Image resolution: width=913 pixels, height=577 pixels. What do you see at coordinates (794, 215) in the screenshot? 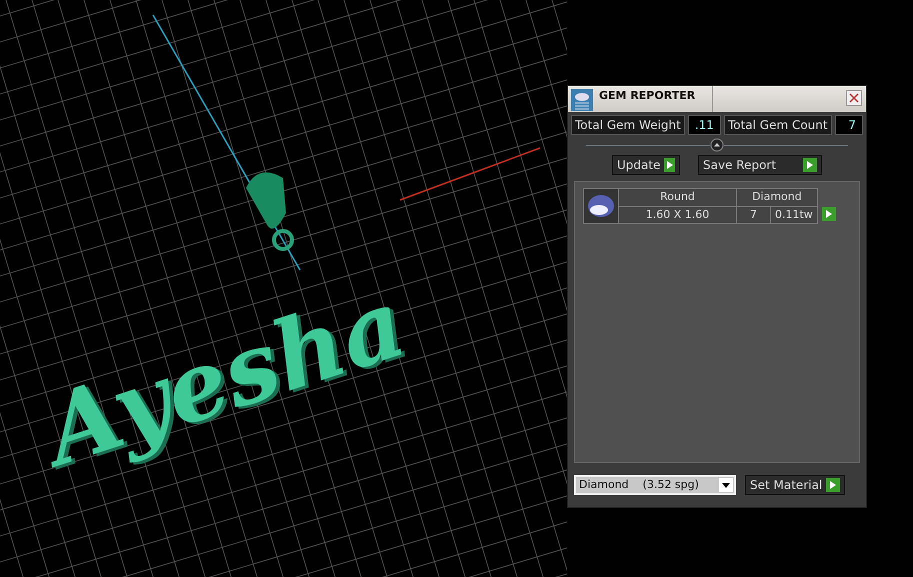
I see `table-cell: 0.11tw` at bounding box center [794, 215].